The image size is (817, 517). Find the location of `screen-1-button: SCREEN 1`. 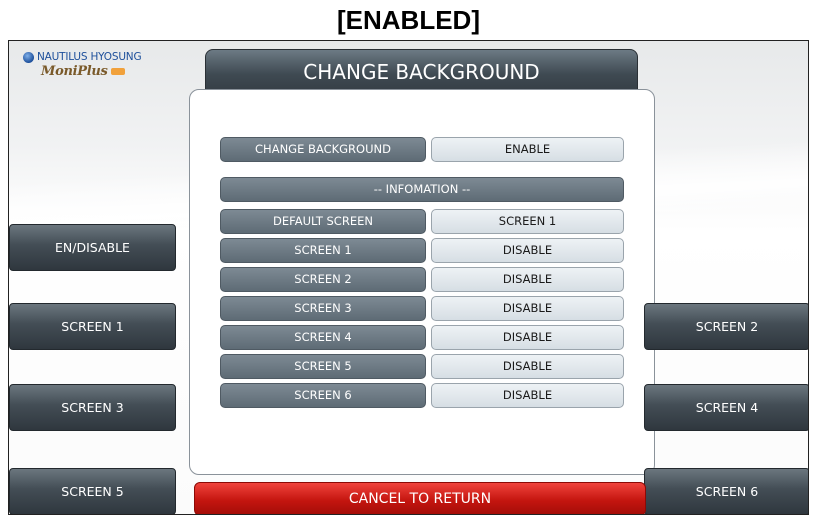

screen-1-button: SCREEN 1 is located at coordinates (92, 326).